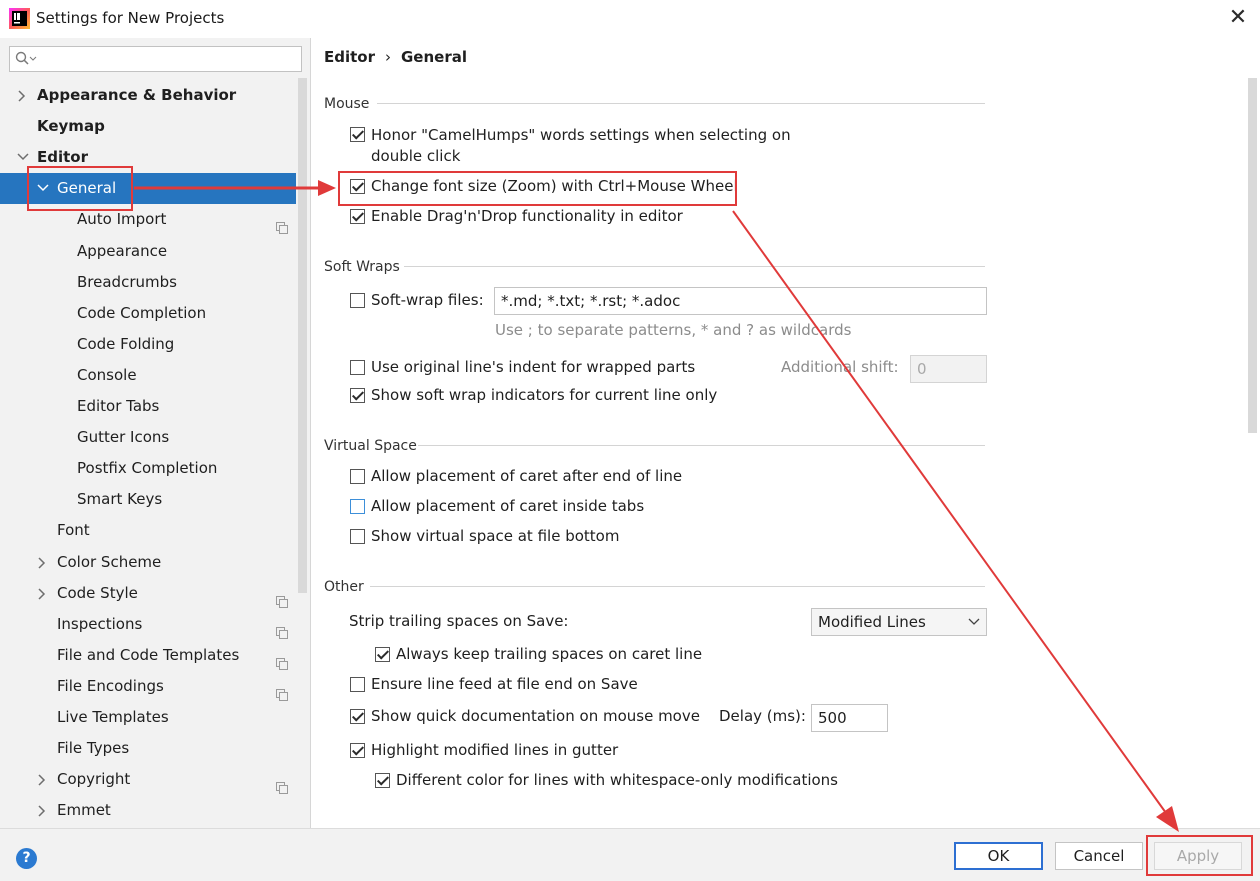  Describe the element at coordinates (118, 406) in the screenshot. I see `sidebar-item-label: Editor Tabs` at that location.